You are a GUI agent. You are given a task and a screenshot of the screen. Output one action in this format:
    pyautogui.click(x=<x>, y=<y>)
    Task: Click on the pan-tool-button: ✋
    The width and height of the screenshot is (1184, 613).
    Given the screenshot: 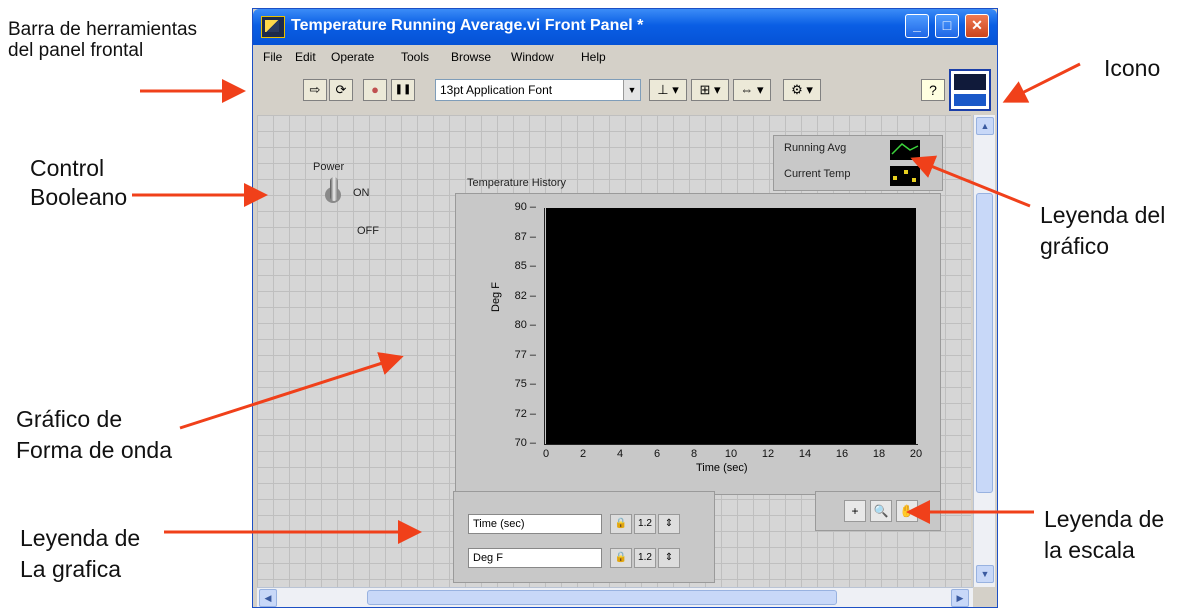 What is the action you would take?
    pyautogui.click(x=907, y=511)
    